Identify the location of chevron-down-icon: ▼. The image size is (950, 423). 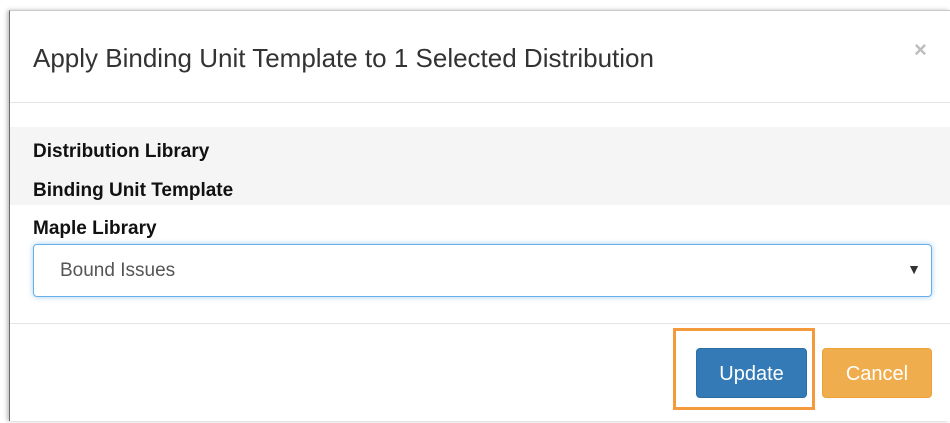
(914, 269).